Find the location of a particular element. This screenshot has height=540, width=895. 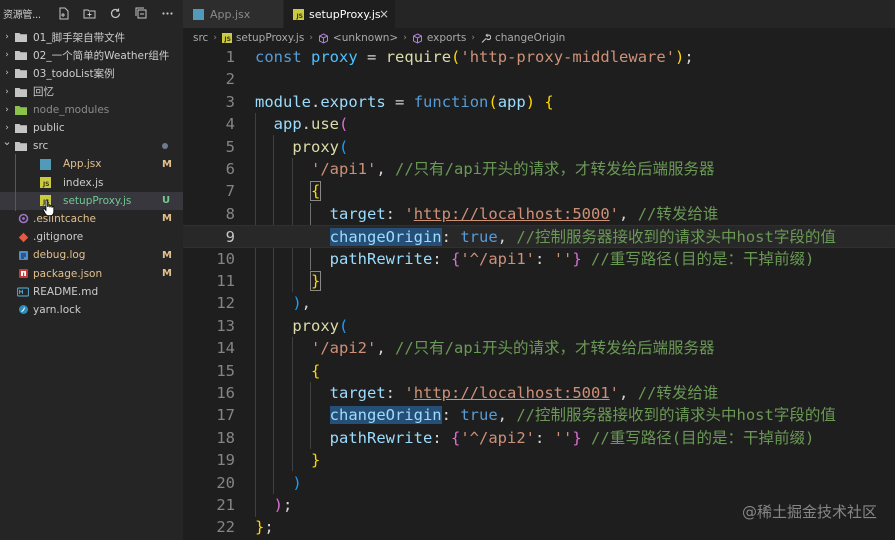

code-text: target: 'http://localhost:5000', //转发给谁 is located at coordinates (487, 214).